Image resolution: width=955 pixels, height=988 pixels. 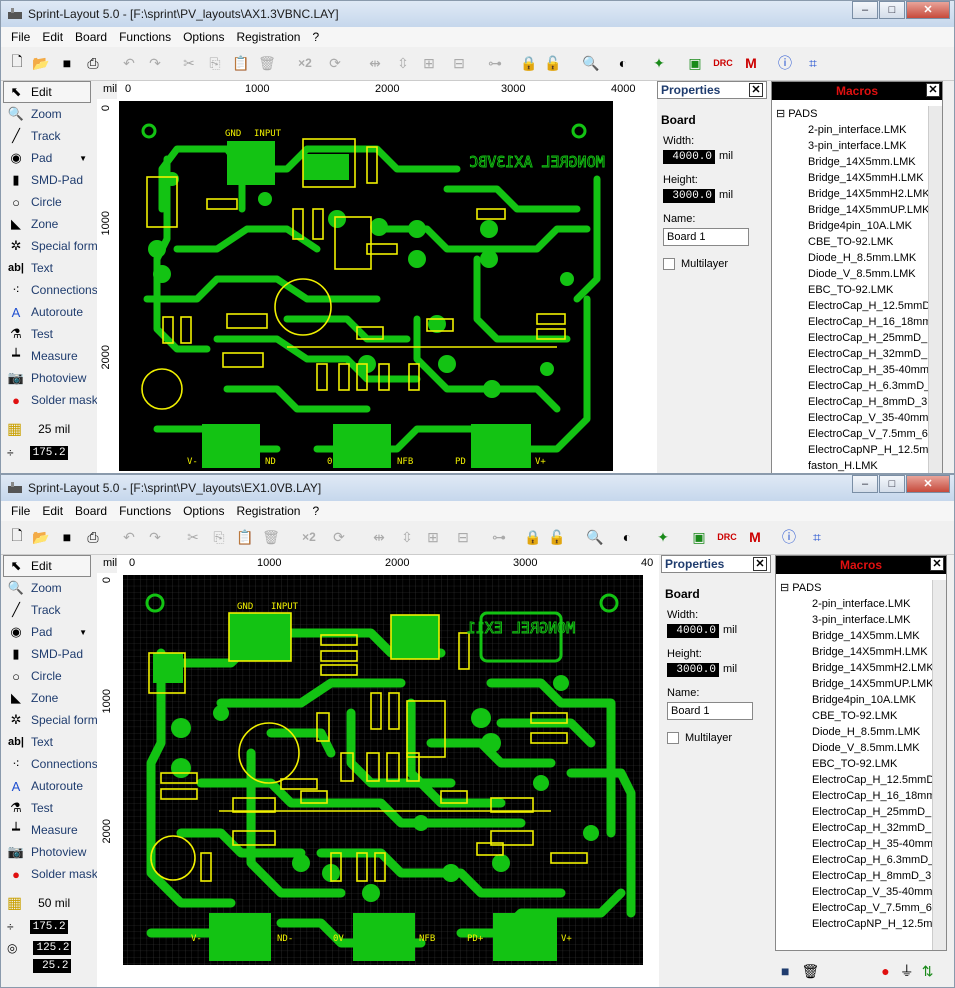 I want to click on board-height-field: 3000.0, so click(x=689, y=196).